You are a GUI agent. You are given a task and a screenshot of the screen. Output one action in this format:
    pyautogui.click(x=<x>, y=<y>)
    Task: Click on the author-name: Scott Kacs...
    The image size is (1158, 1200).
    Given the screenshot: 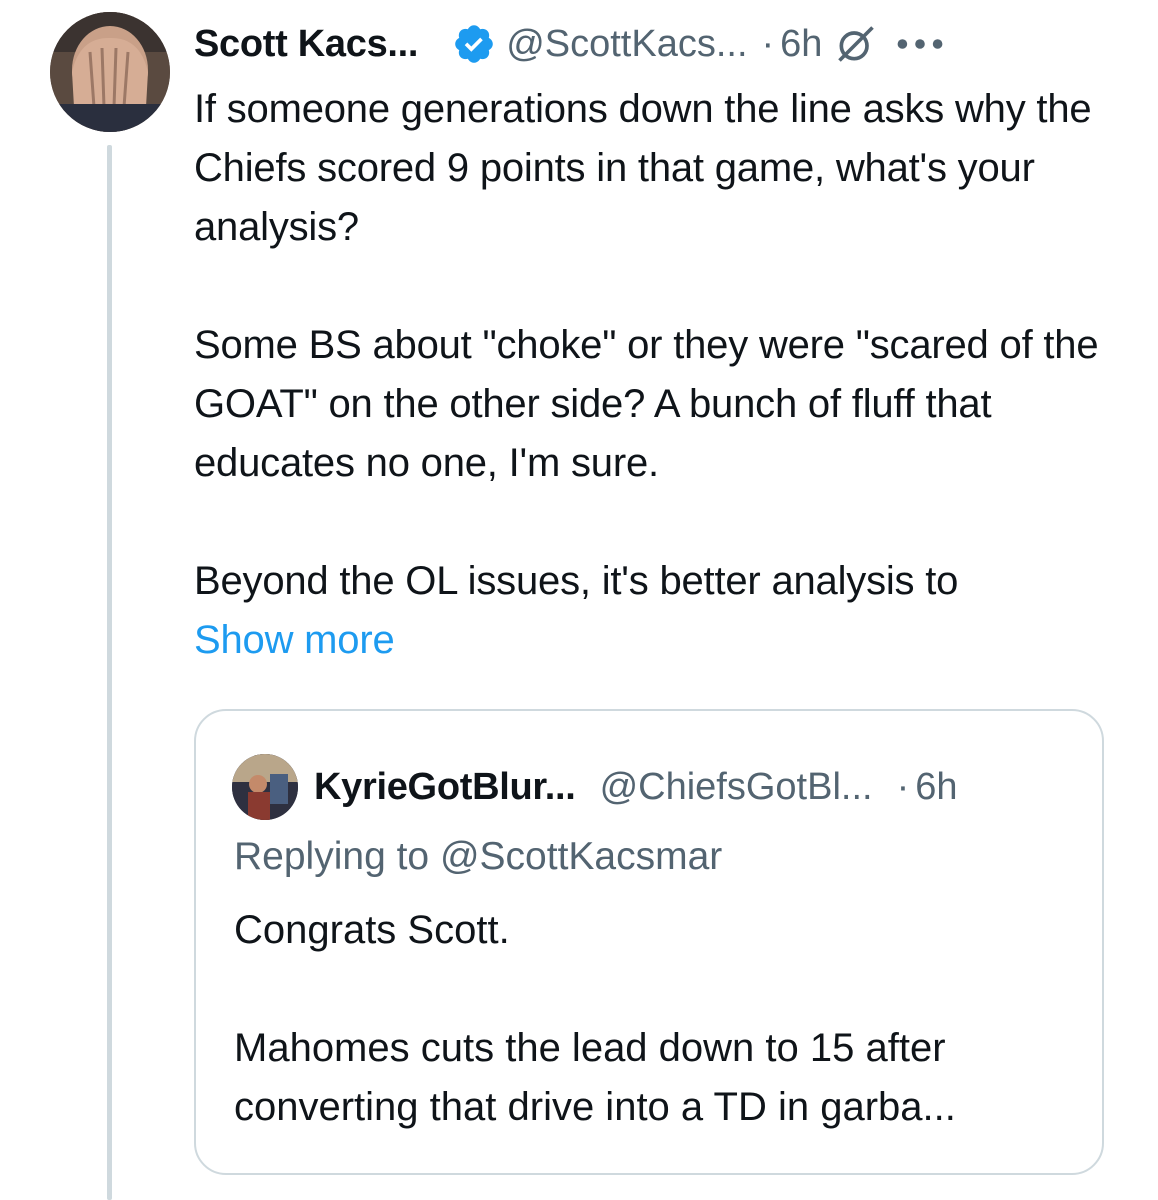 What is the action you would take?
    pyautogui.click(x=306, y=44)
    